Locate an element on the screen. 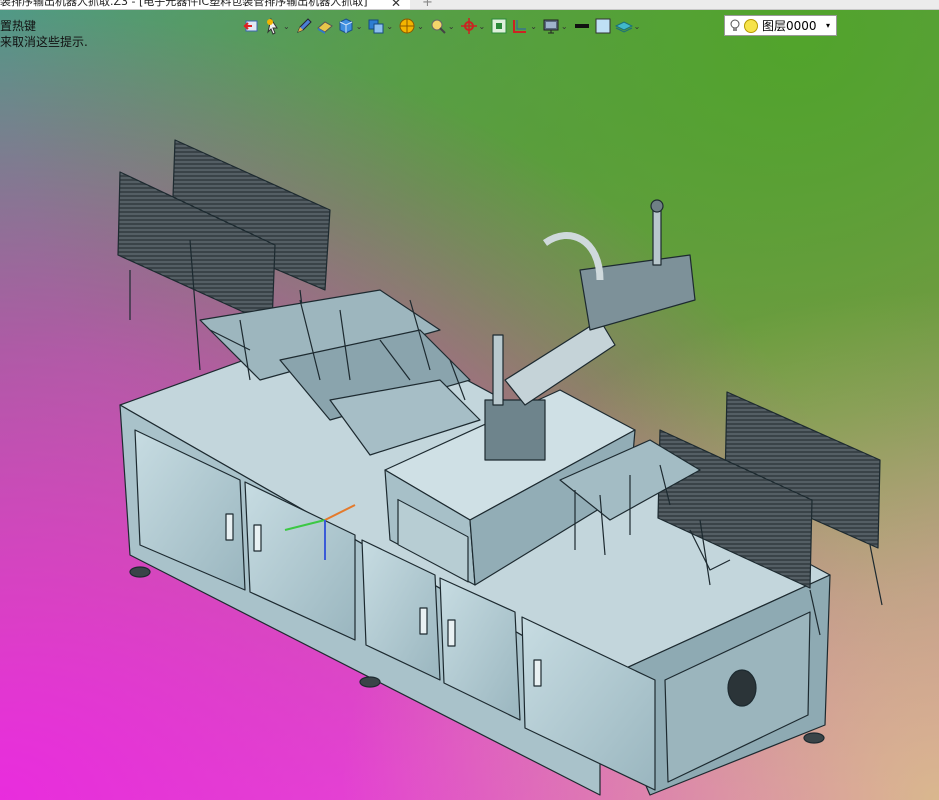 Image resolution: width=939 pixels, height=800 pixels. robot-base is located at coordinates (515, 430).